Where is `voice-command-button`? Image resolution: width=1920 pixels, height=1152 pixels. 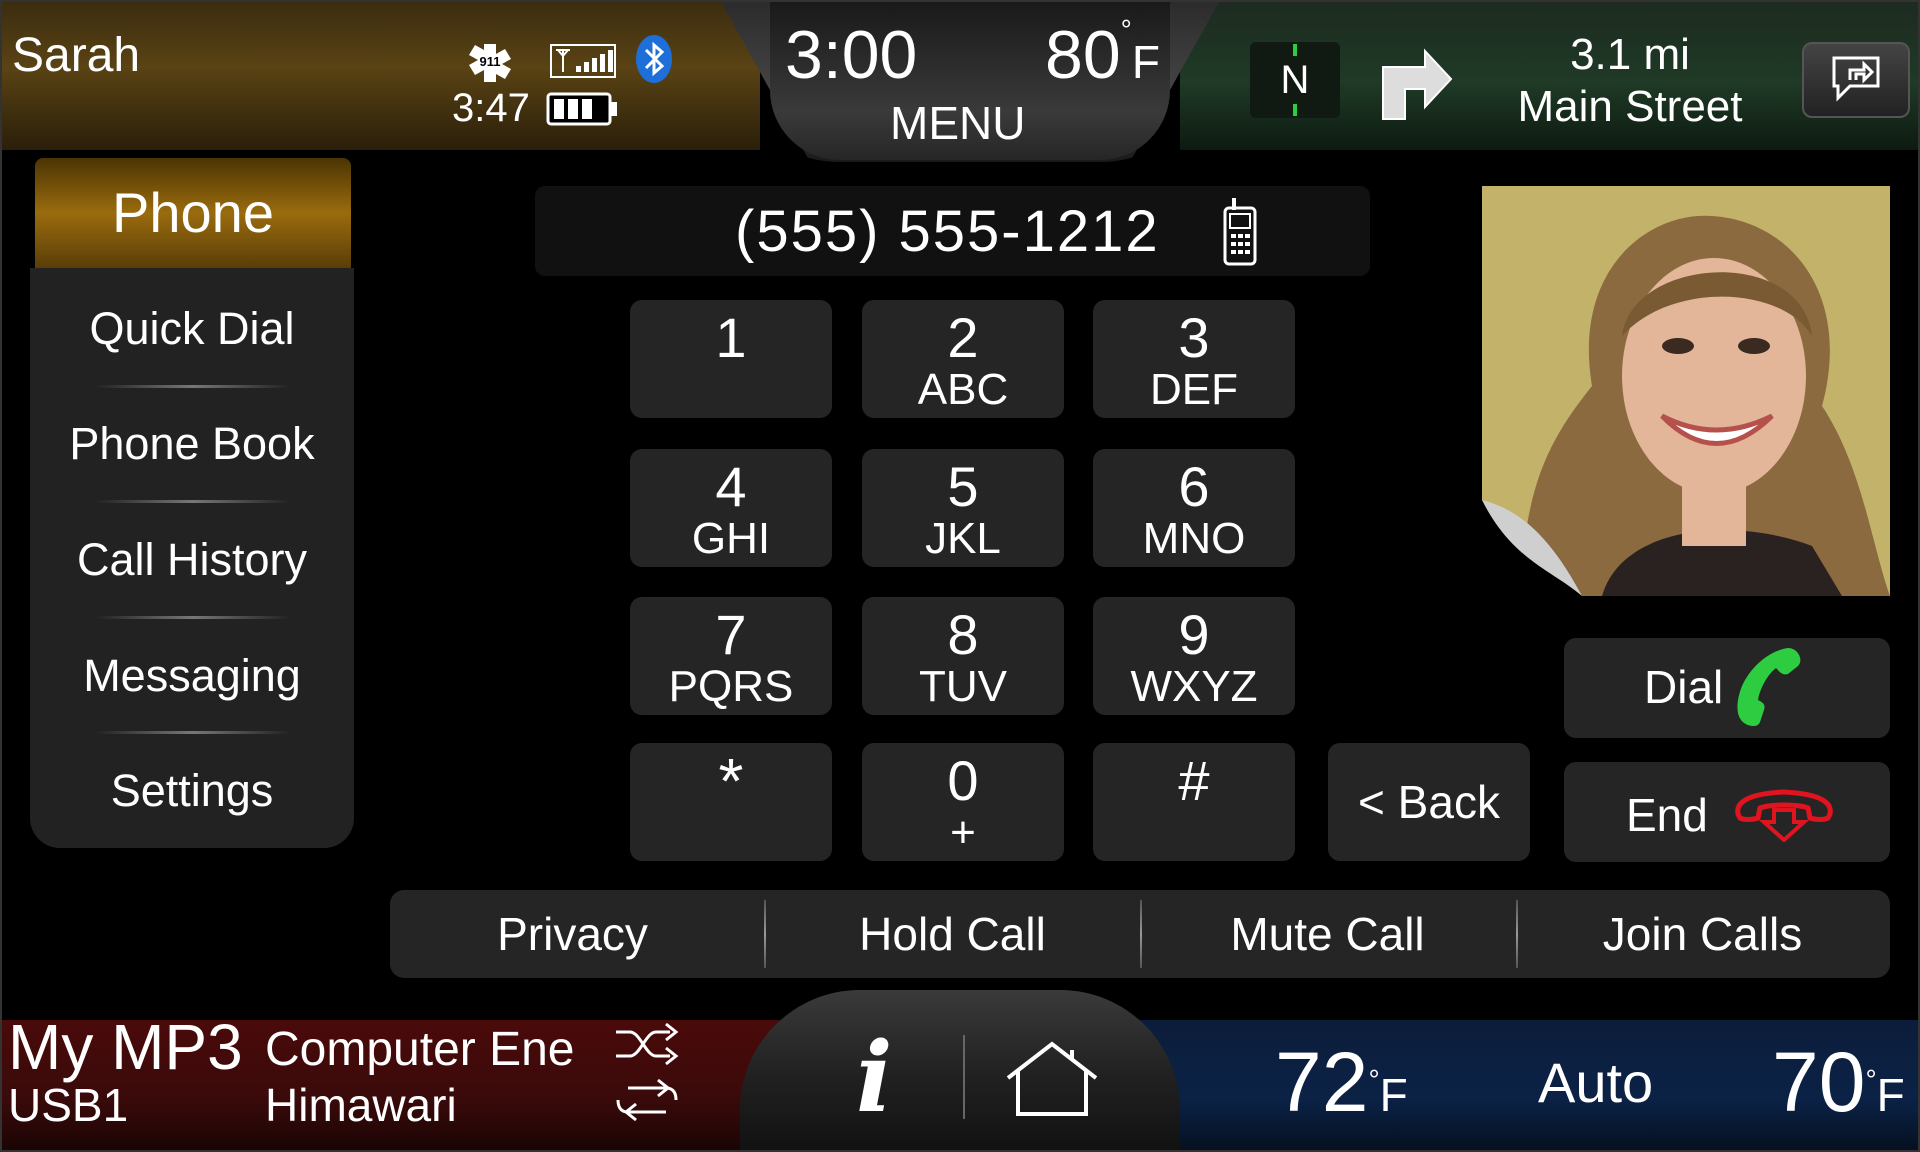 voice-command-button is located at coordinates (1856, 80).